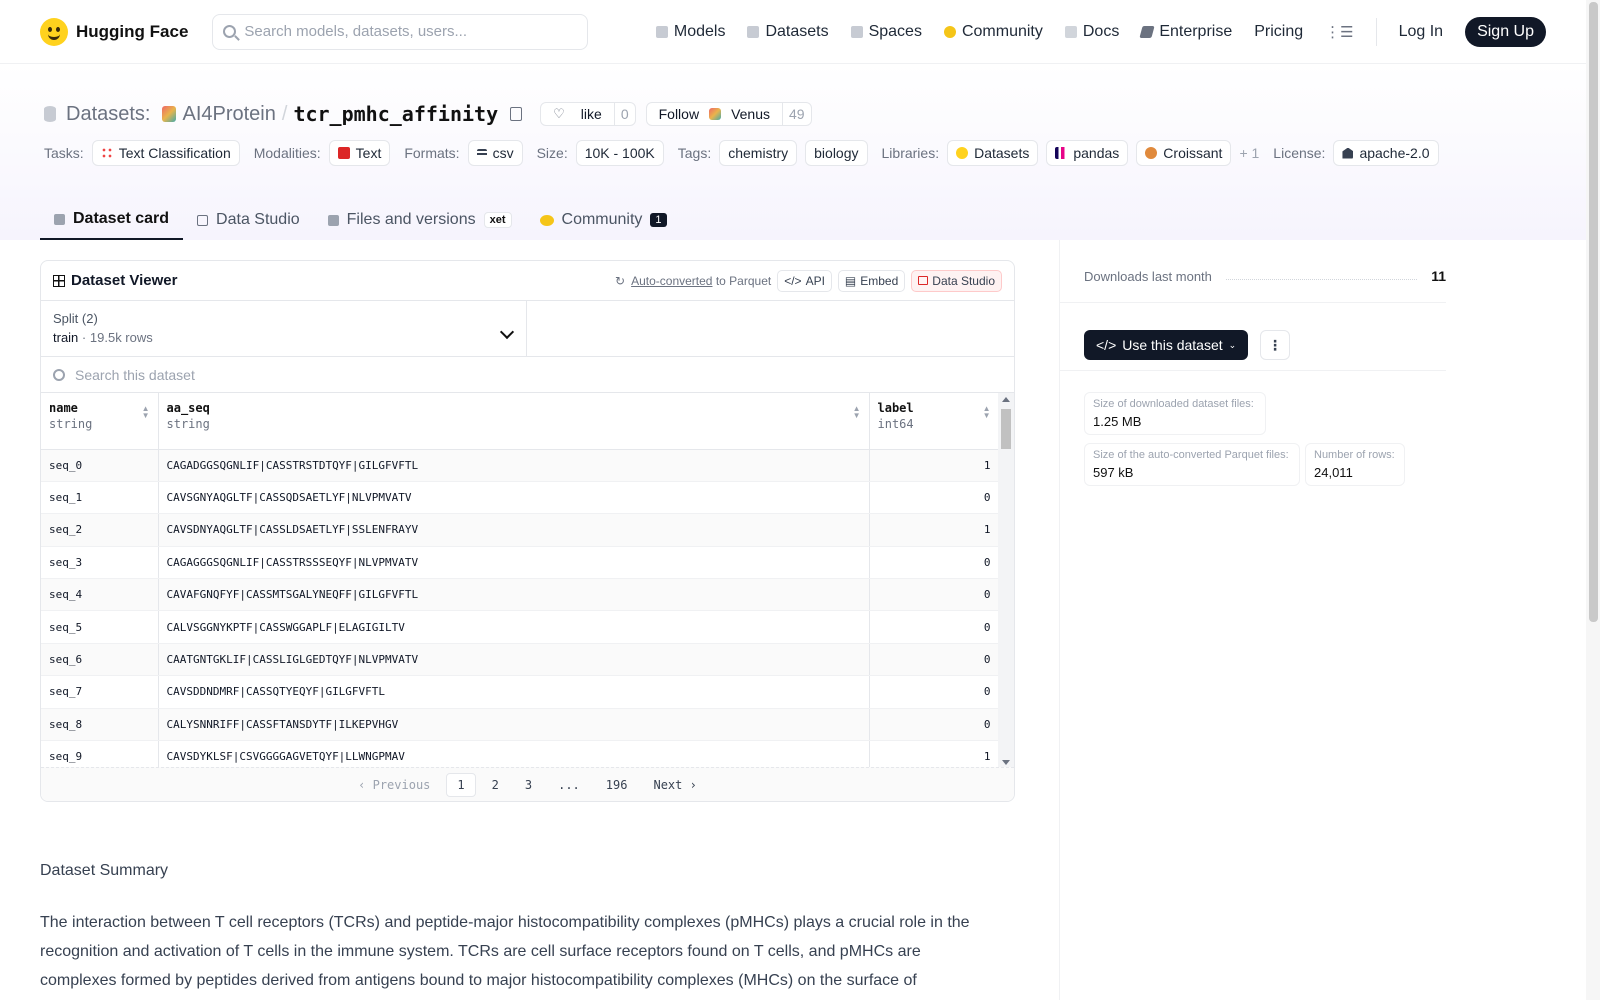  What do you see at coordinates (514, 421) in the screenshot?
I see `column-header-aa-seq: aa_seq string ▲ ▼` at bounding box center [514, 421].